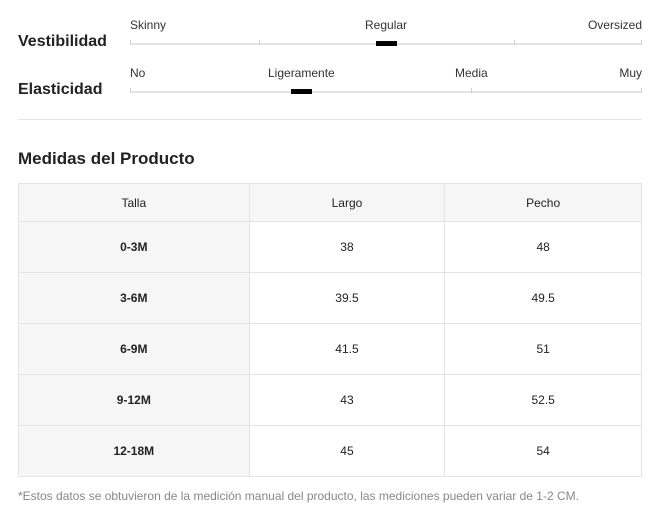  I want to click on measurements-title: Medidas del Producto, so click(106, 158).